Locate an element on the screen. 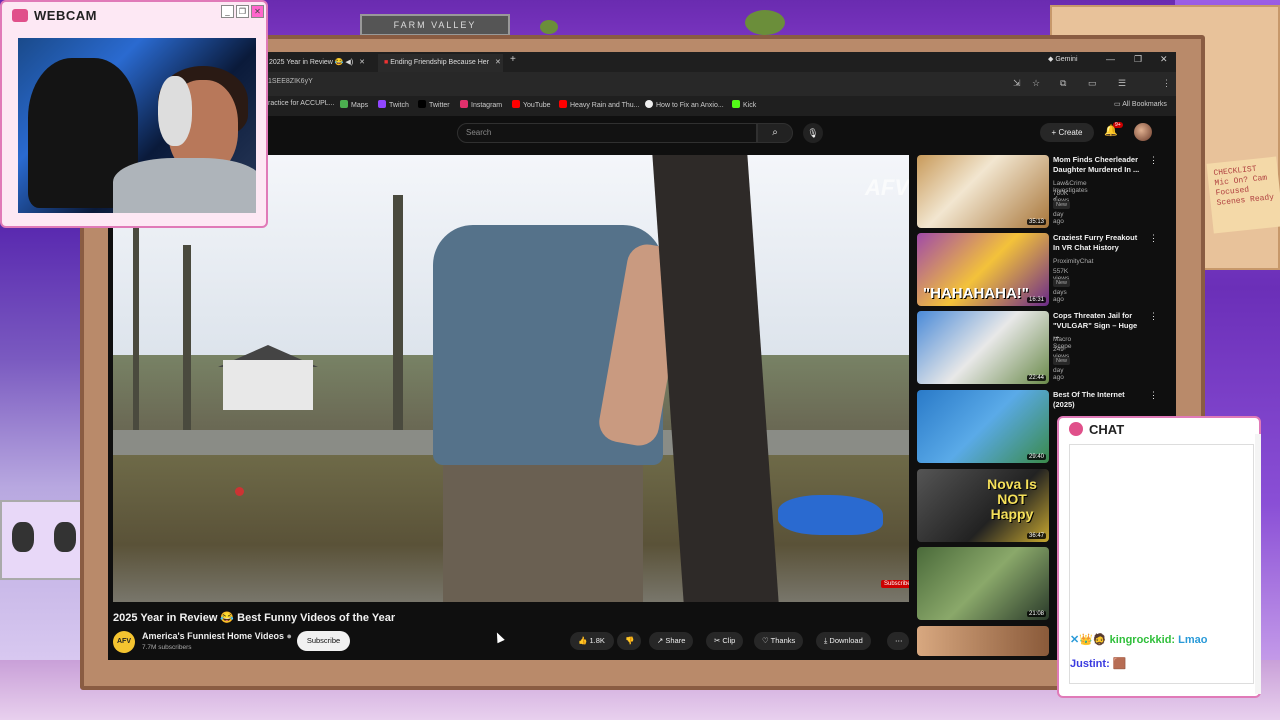 Image resolution: width=1280 pixels, height=720 pixels. channel-name: America's Funniest Home Videos ● is located at coordinates (217, 636).